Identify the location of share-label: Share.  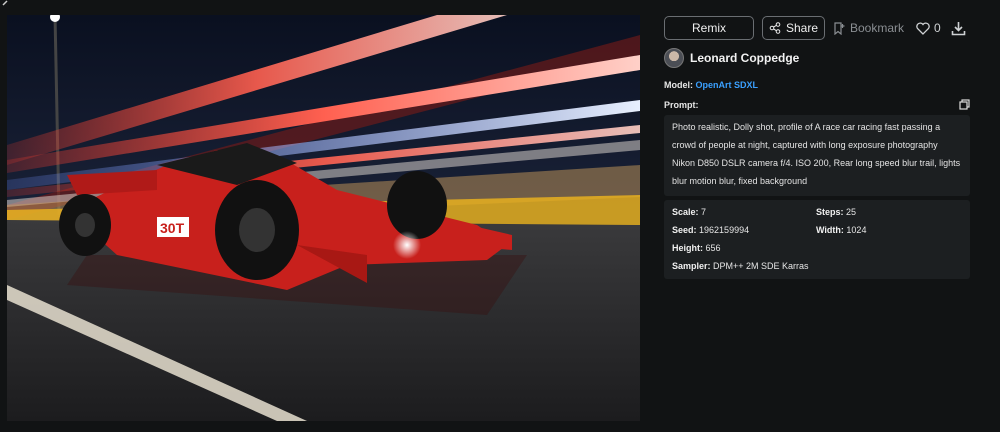
(802, 28).